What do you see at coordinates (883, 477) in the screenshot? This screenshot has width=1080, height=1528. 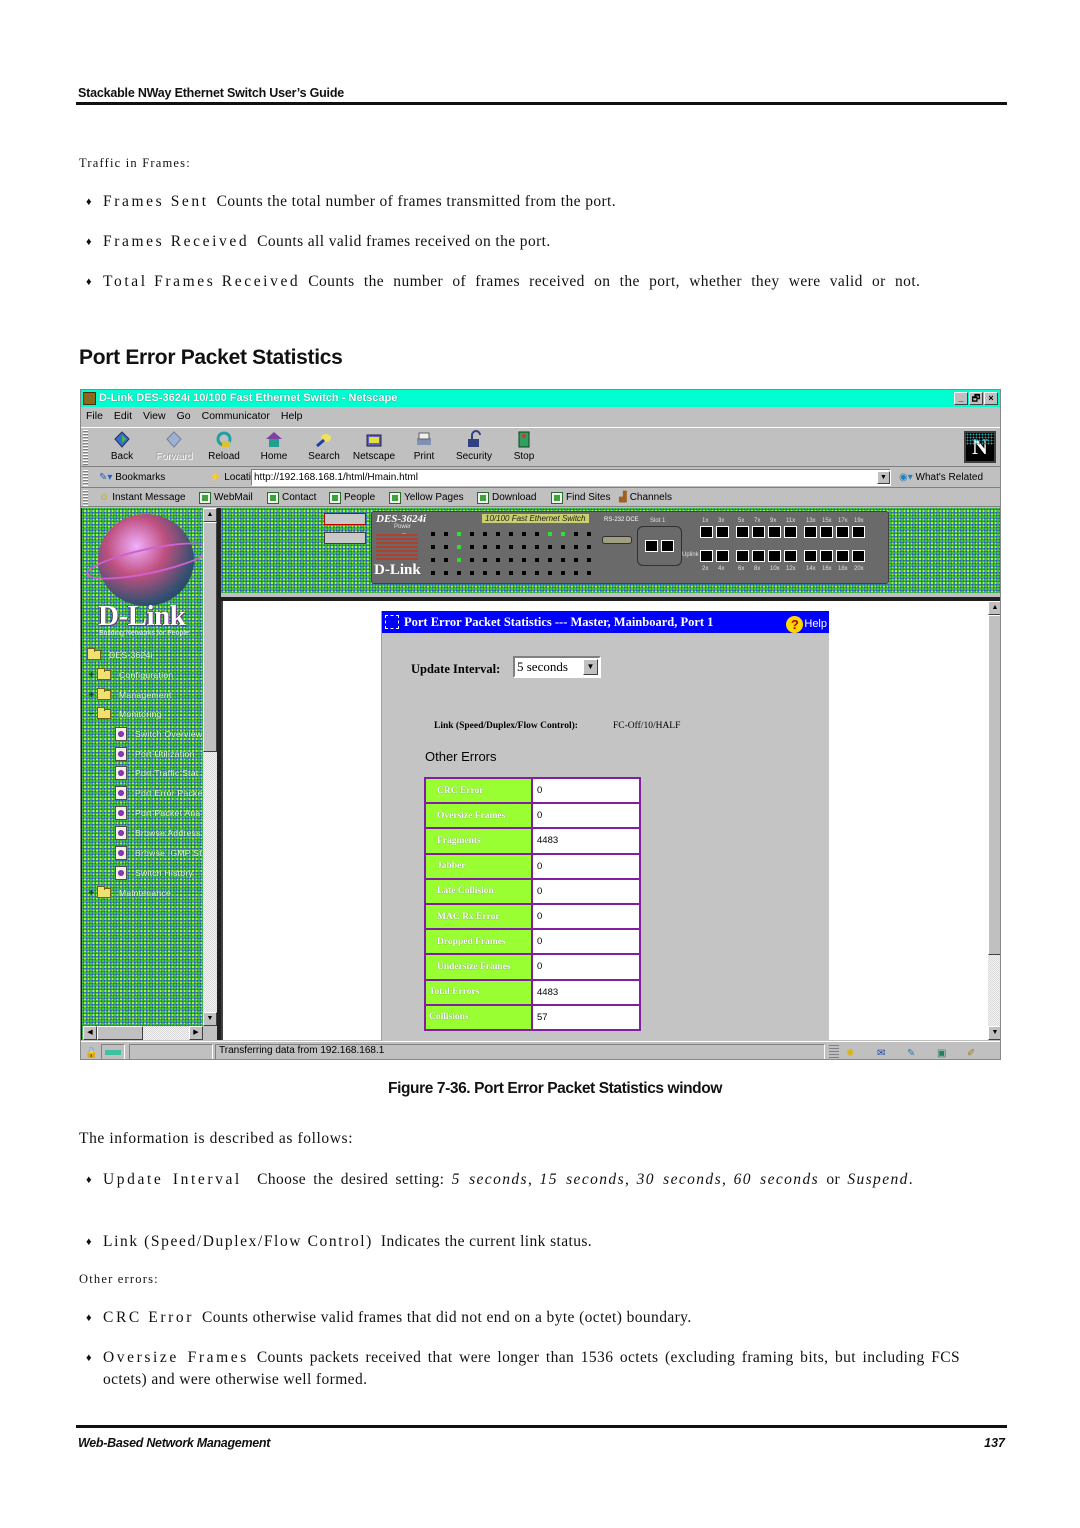 I see `url-dropdown-button: ▼` at bounding box center [883, 477].